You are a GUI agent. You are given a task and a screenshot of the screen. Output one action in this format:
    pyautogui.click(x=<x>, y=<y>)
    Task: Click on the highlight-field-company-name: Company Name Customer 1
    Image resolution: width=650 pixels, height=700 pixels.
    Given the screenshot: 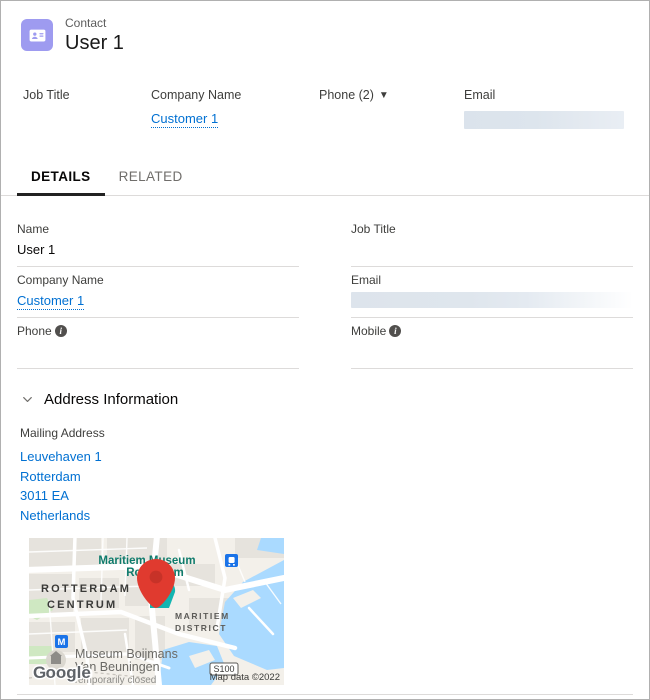 What is the action you would take?
    pyautogui.click(x=235, y=108)
    